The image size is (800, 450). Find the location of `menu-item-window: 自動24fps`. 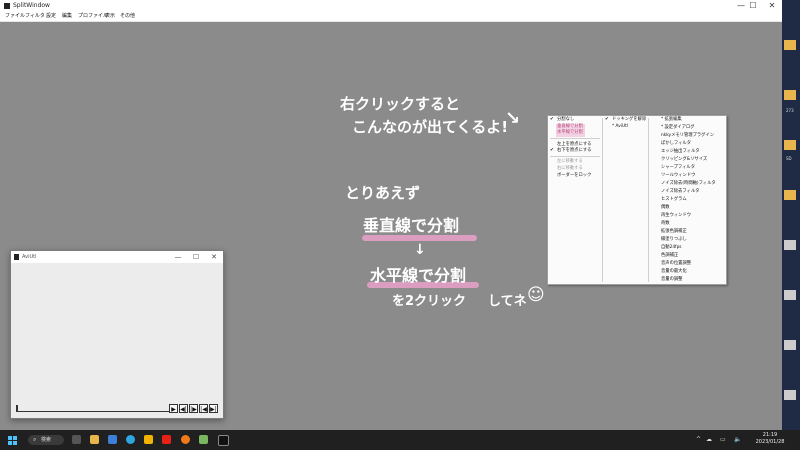

menu-item-window: 自動24fps is located at coordinates (671, 248).